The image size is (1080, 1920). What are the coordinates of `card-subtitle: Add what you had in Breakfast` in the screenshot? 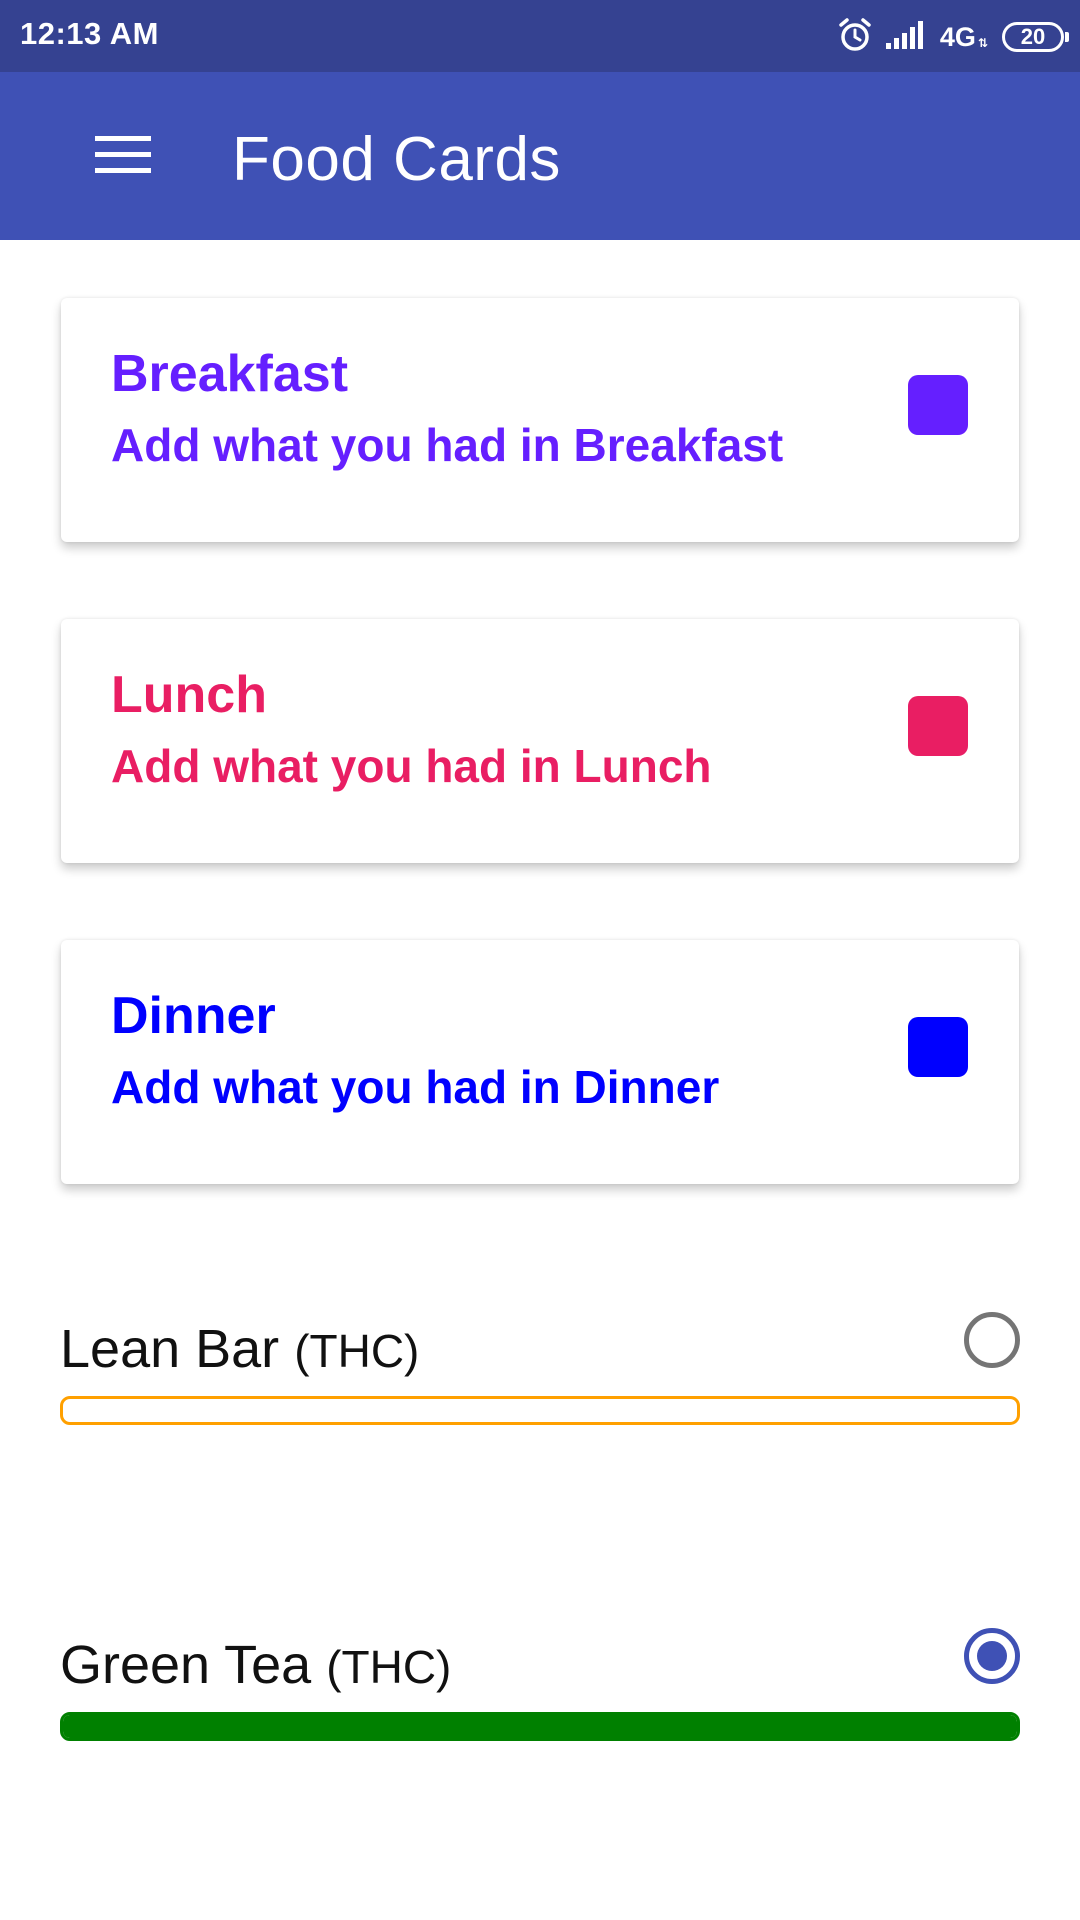 It's located at (447, 445).